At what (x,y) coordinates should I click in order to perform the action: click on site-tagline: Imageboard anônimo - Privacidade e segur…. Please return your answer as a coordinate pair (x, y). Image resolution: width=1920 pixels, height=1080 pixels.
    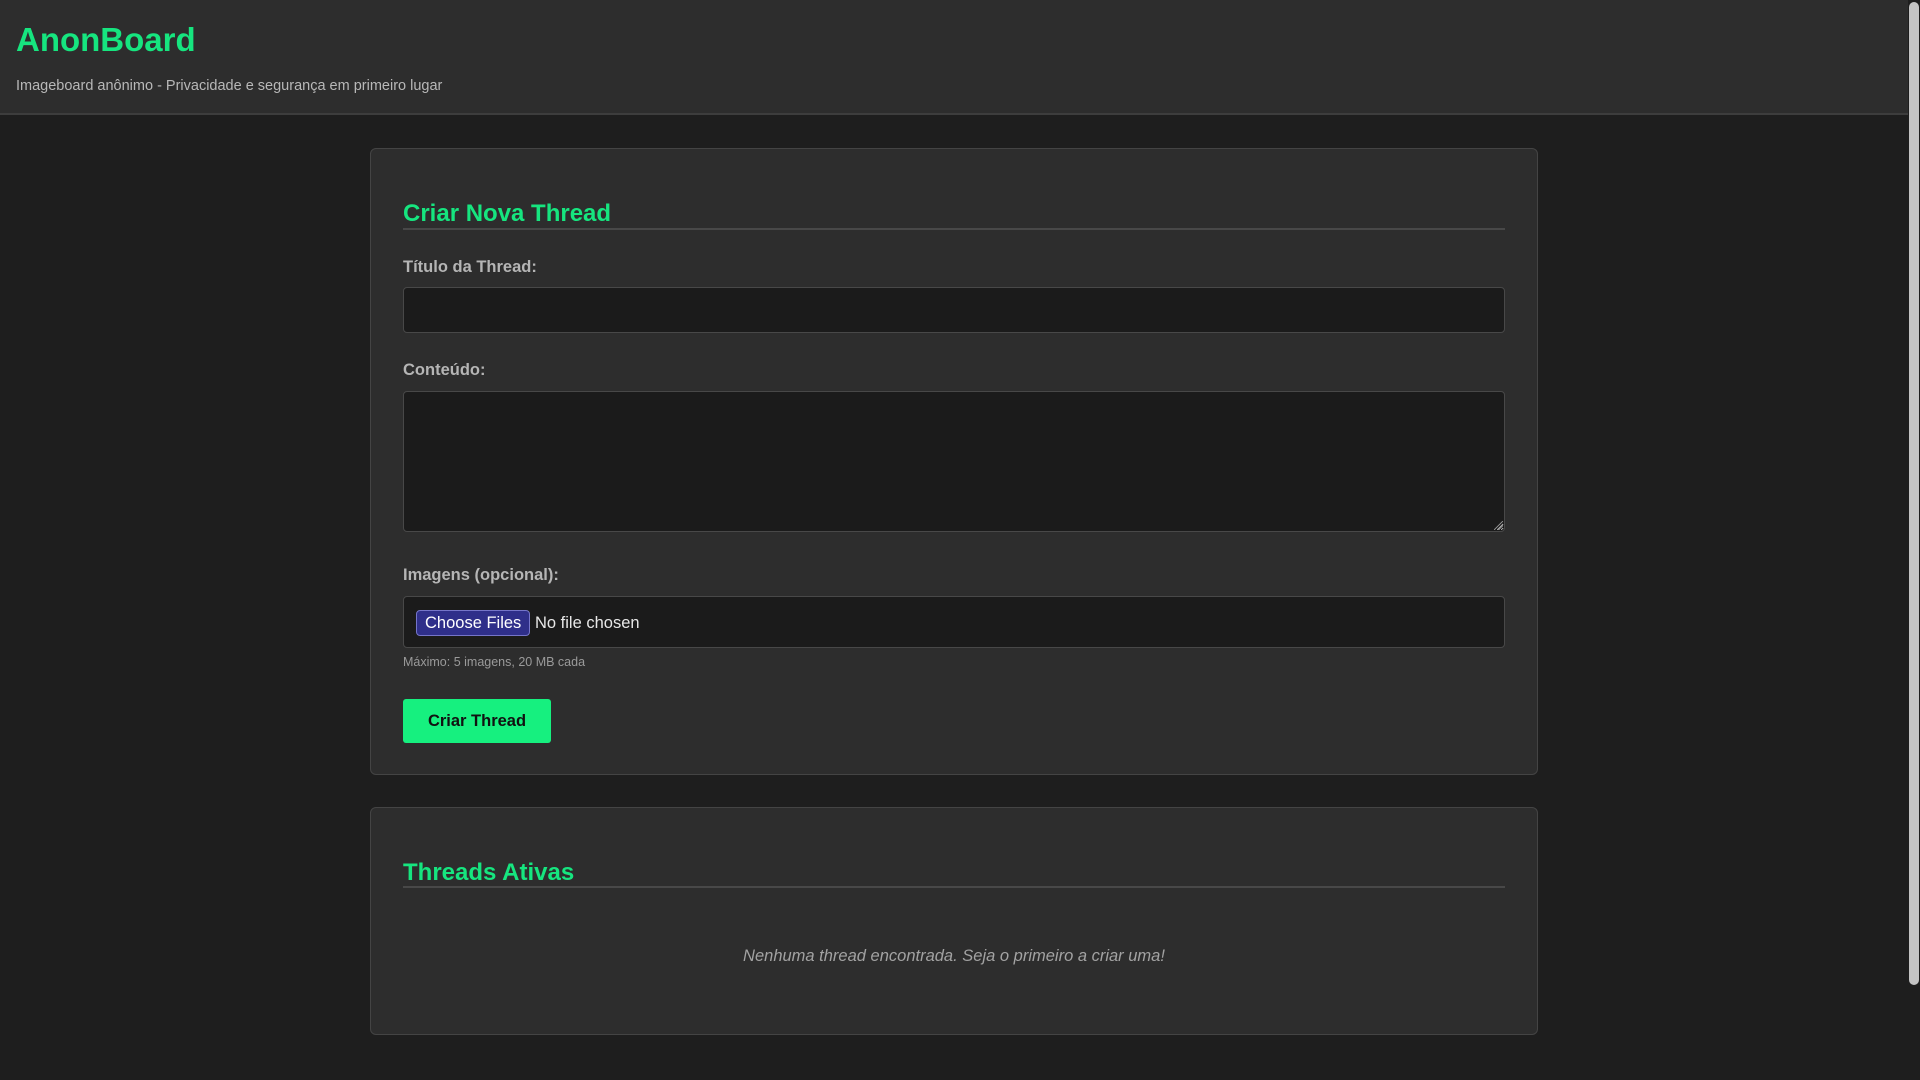
    Looking at the image, I should click on (229, 86).